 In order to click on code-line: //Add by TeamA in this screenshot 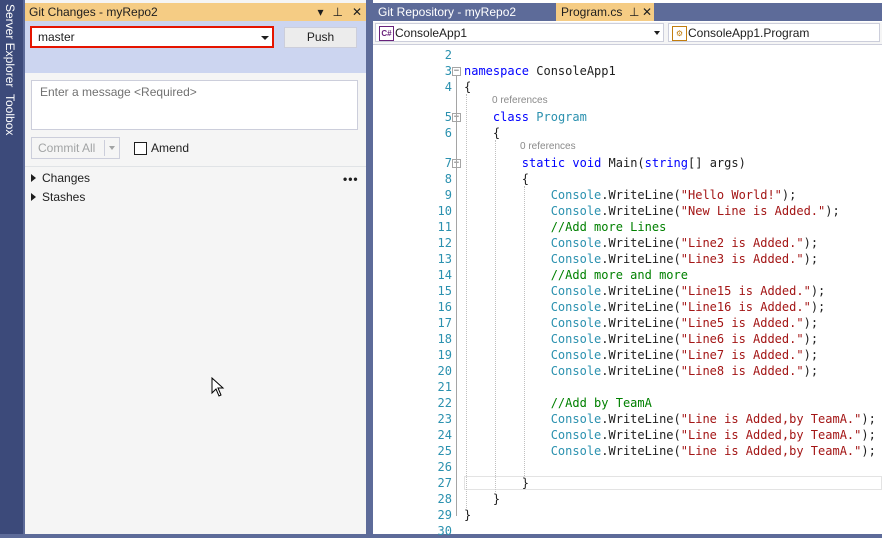, I will do `click(558, 403)`.